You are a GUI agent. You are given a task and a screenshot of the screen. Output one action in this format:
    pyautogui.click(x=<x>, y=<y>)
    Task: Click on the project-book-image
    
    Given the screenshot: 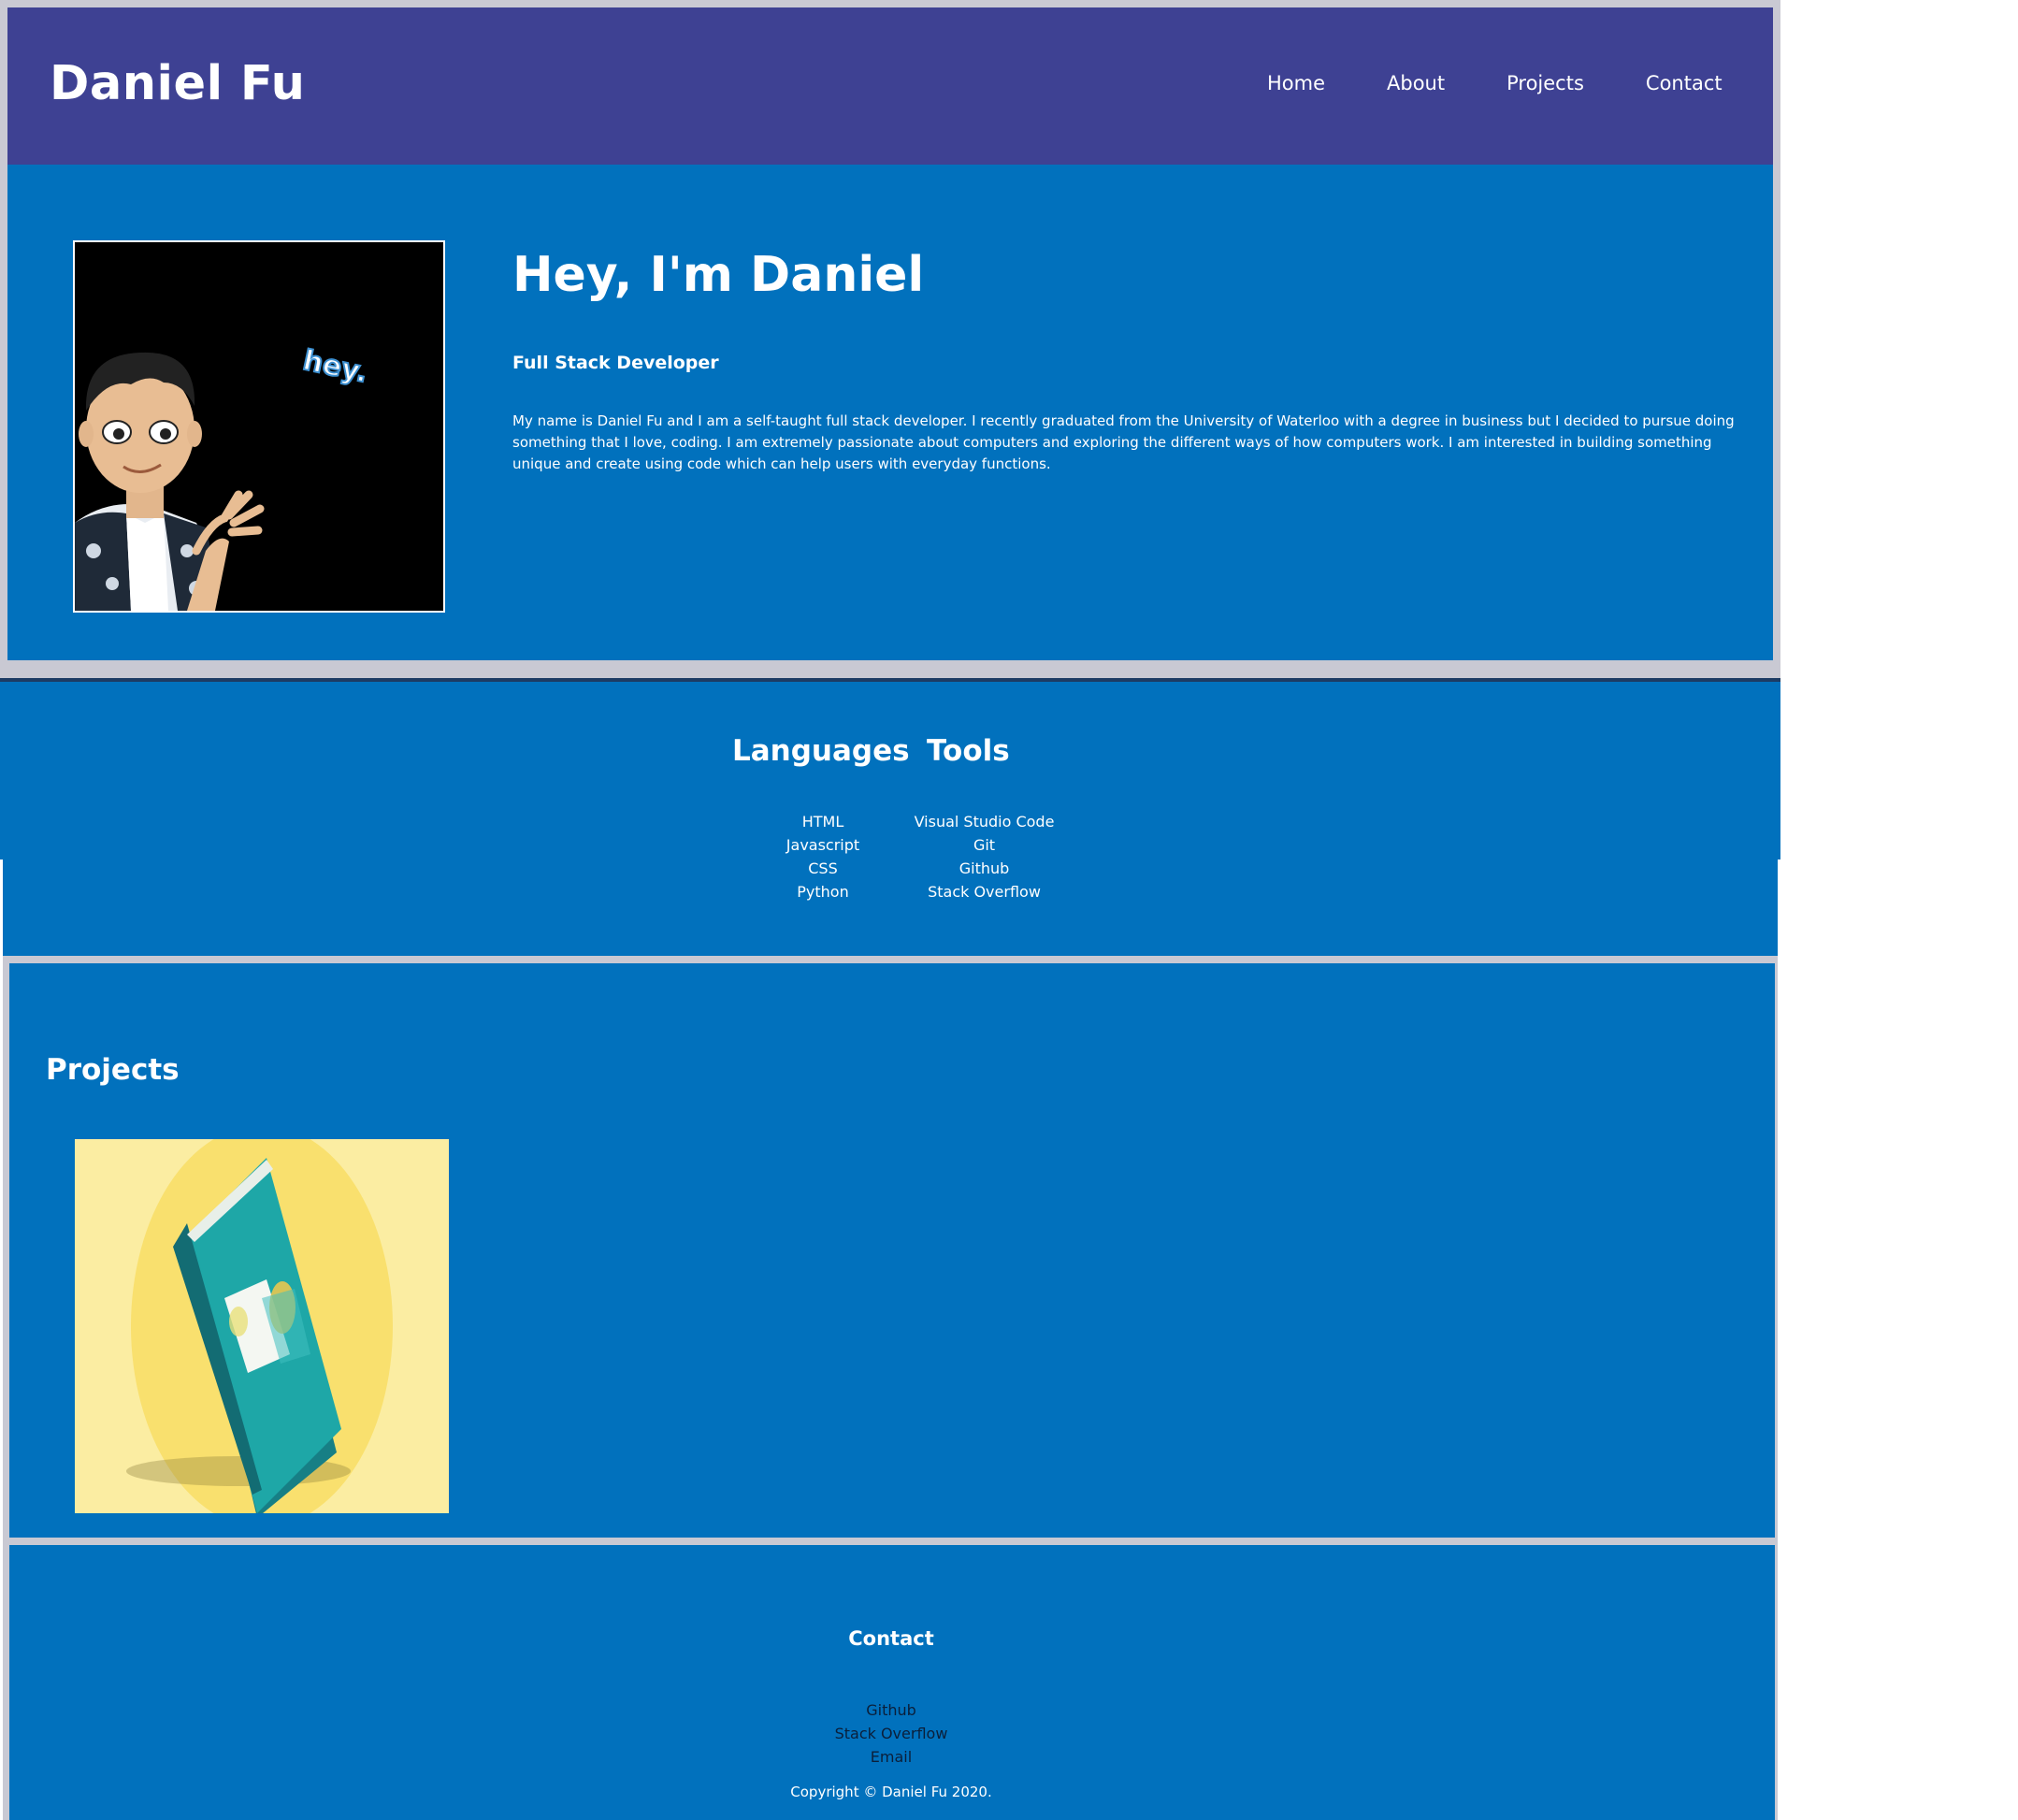 What is the action you would take?
    pyautogui.click(x=262, y=1326)
    